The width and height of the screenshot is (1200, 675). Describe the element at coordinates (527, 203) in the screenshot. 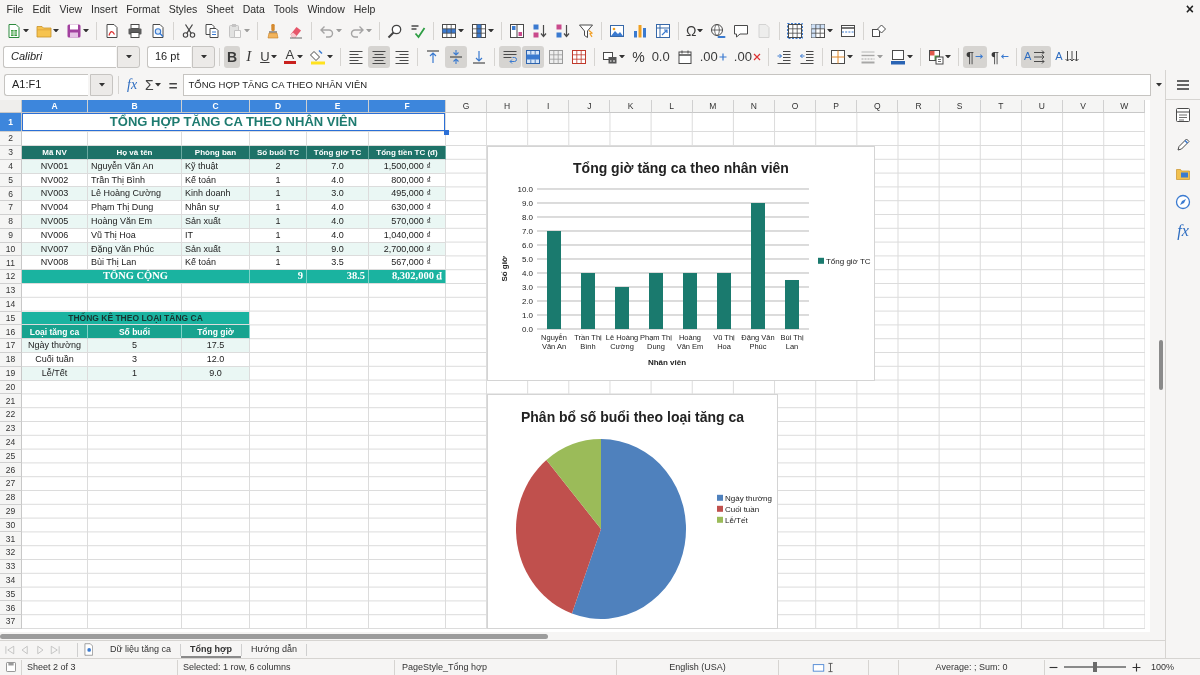

I see `axis-tick-label: 9.0` at that location.